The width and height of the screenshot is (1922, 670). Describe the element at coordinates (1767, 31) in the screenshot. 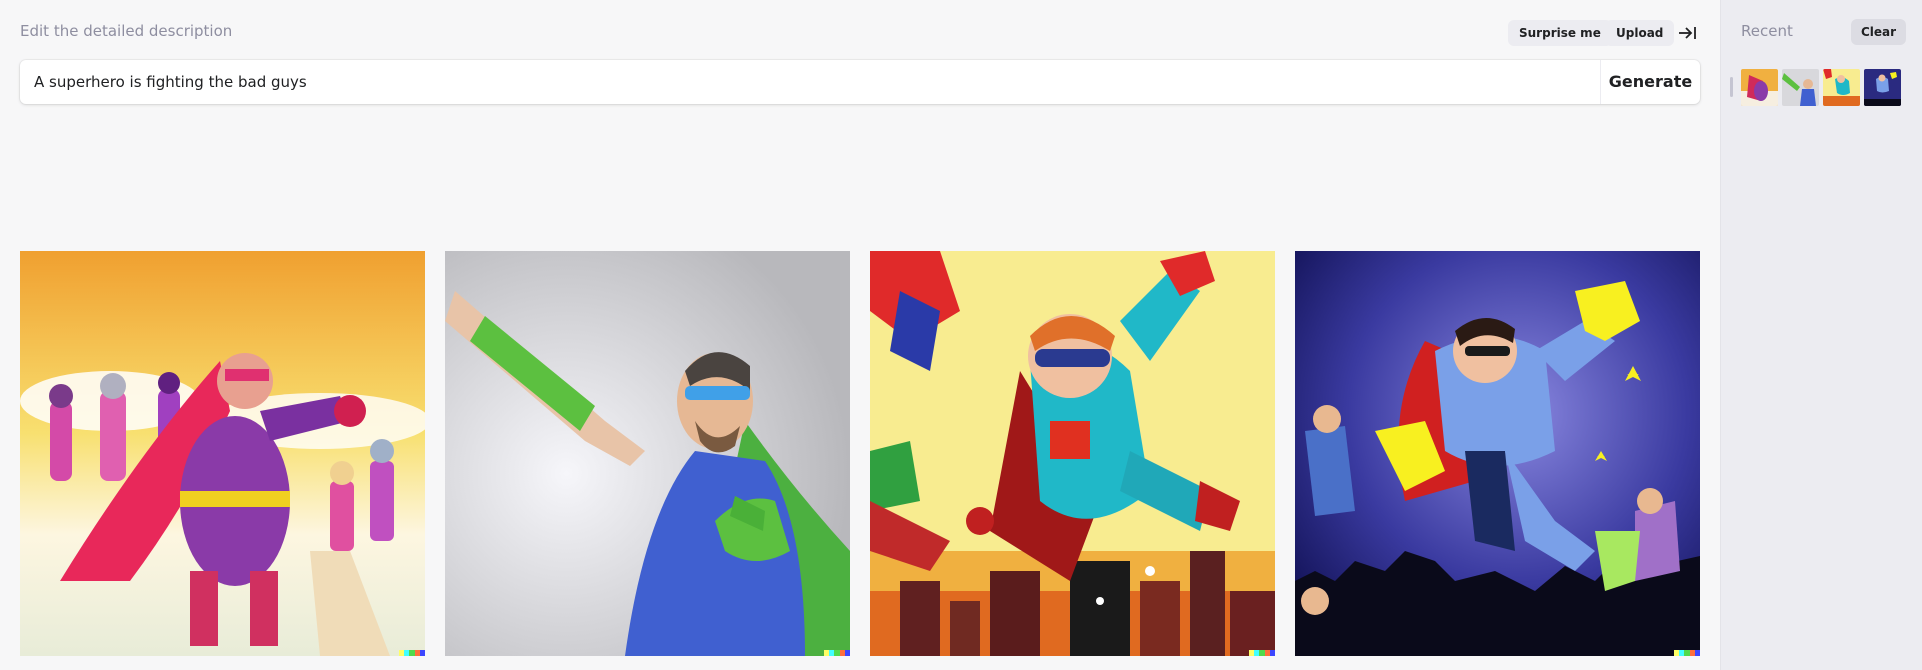

I see `recent-label: Recent` at that location.